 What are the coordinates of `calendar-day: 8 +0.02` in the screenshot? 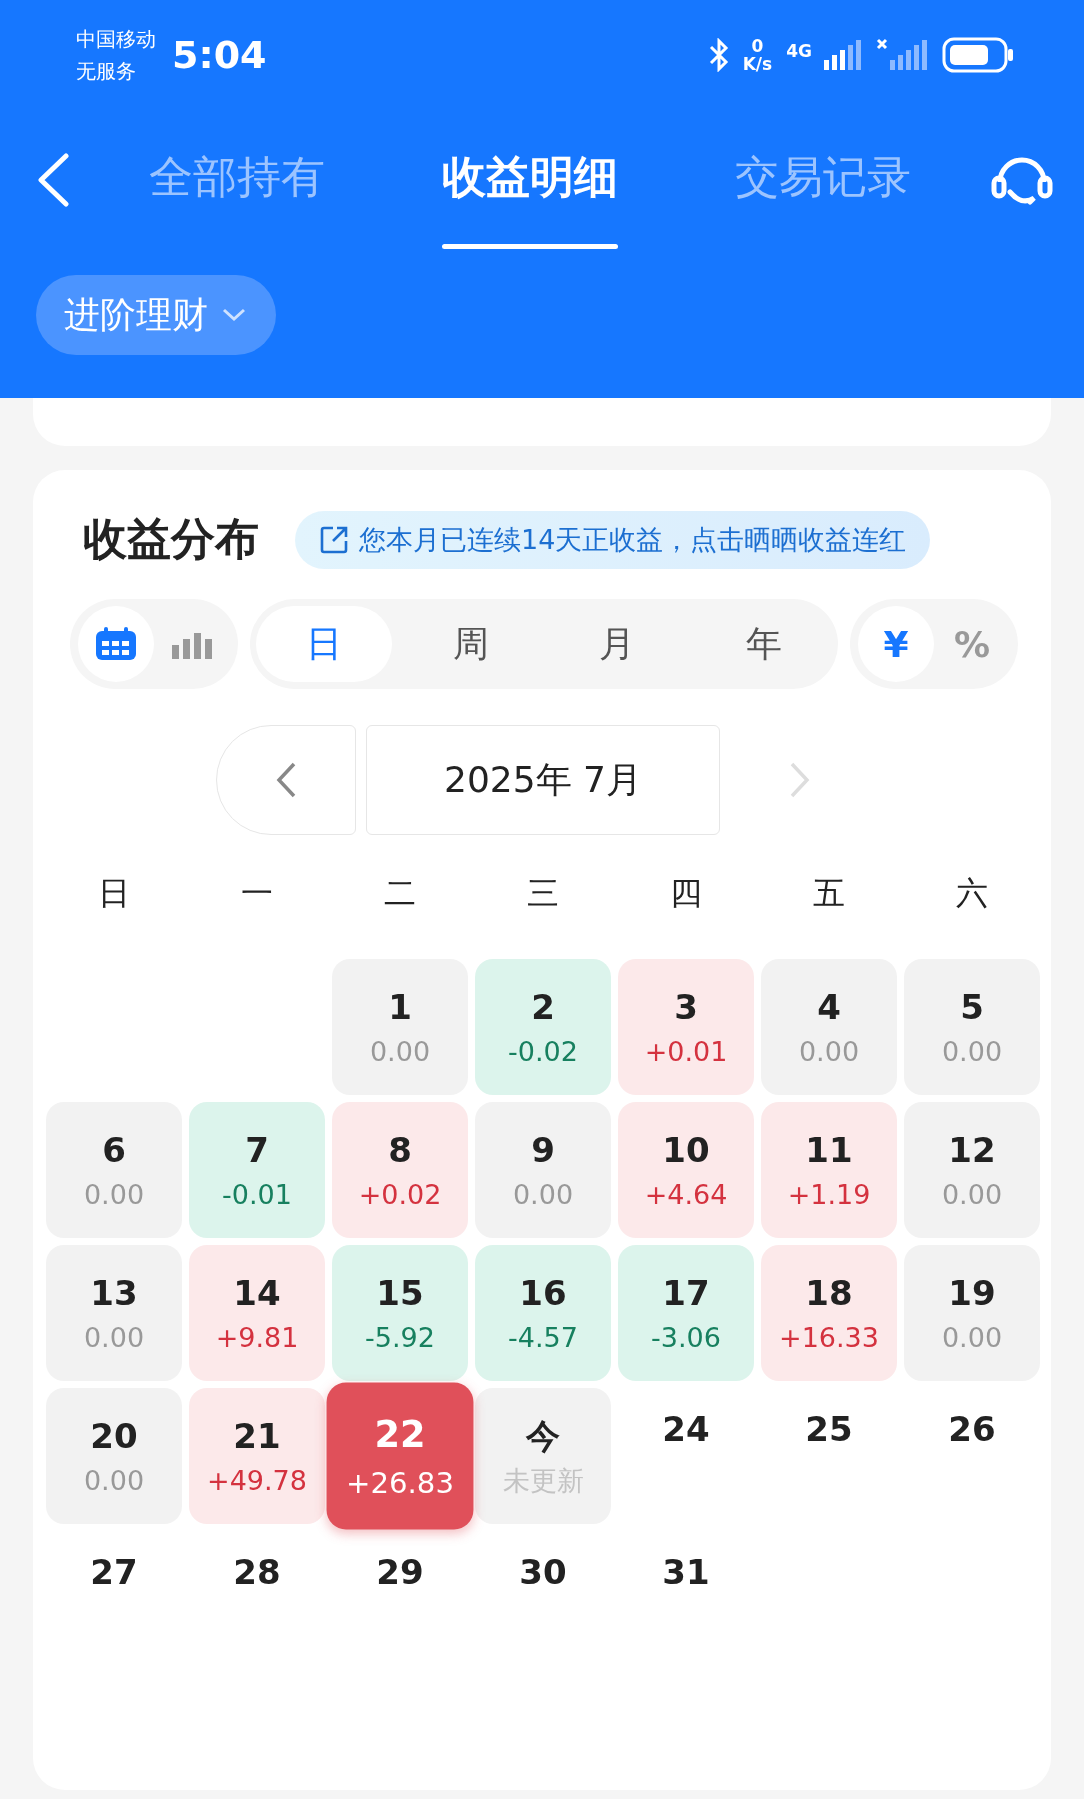 It's located at (400, 1170).